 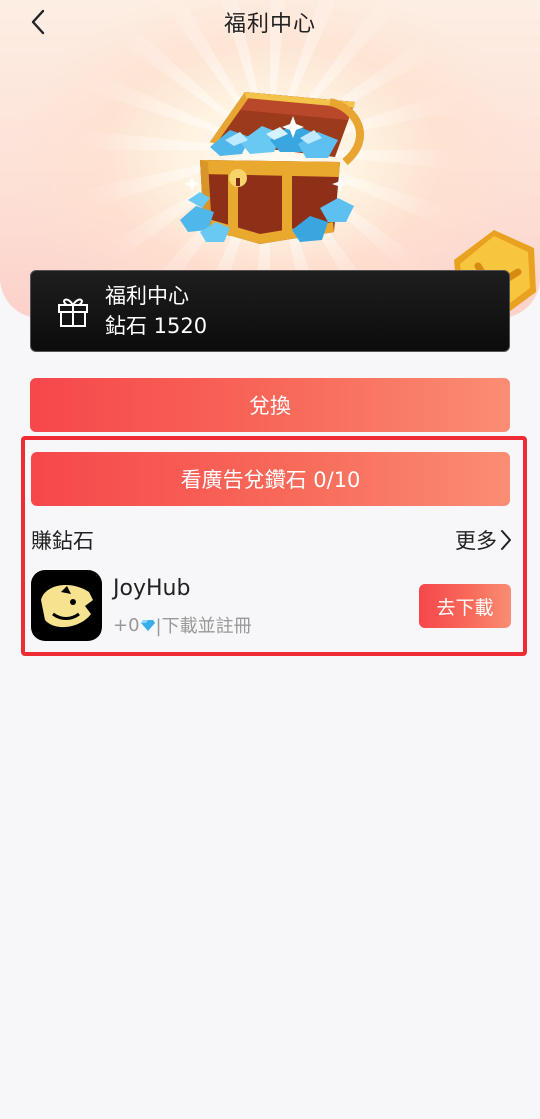 I want to click on app-reward-description: +0 |下載並註冊, so click(x=182, y=625).